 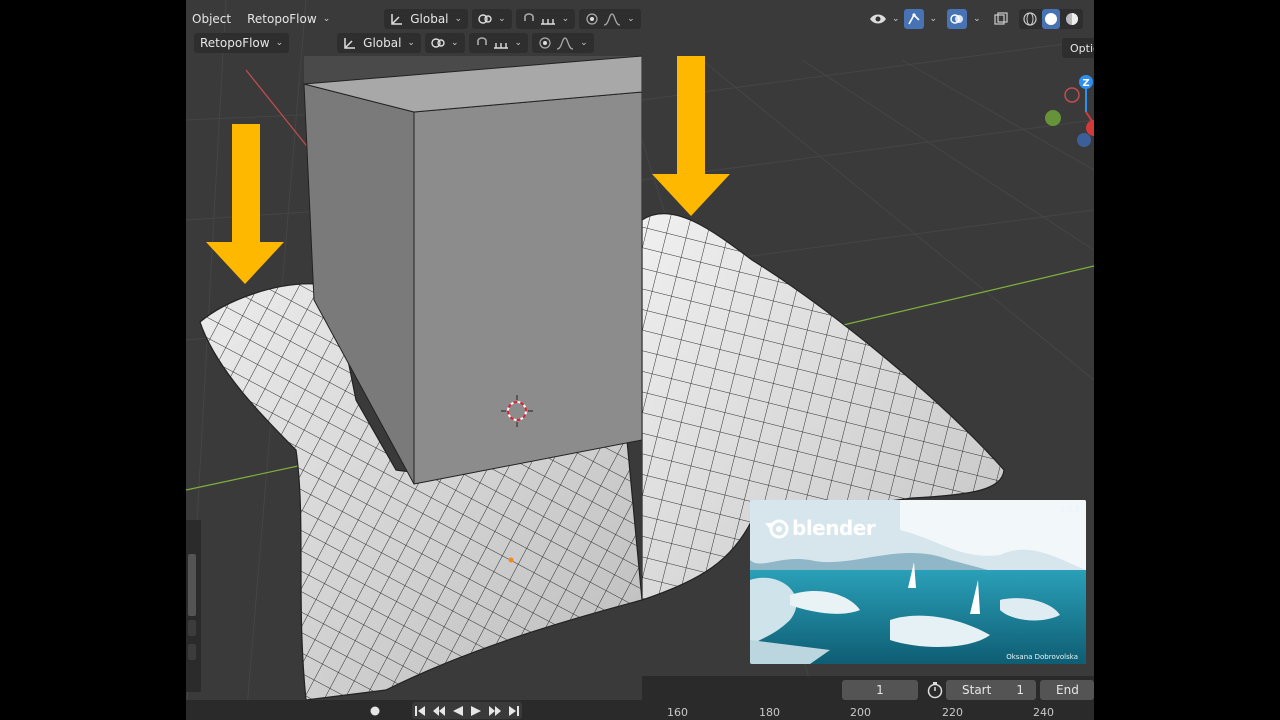 I want to click on play-icon, so click(x=476, y=711).